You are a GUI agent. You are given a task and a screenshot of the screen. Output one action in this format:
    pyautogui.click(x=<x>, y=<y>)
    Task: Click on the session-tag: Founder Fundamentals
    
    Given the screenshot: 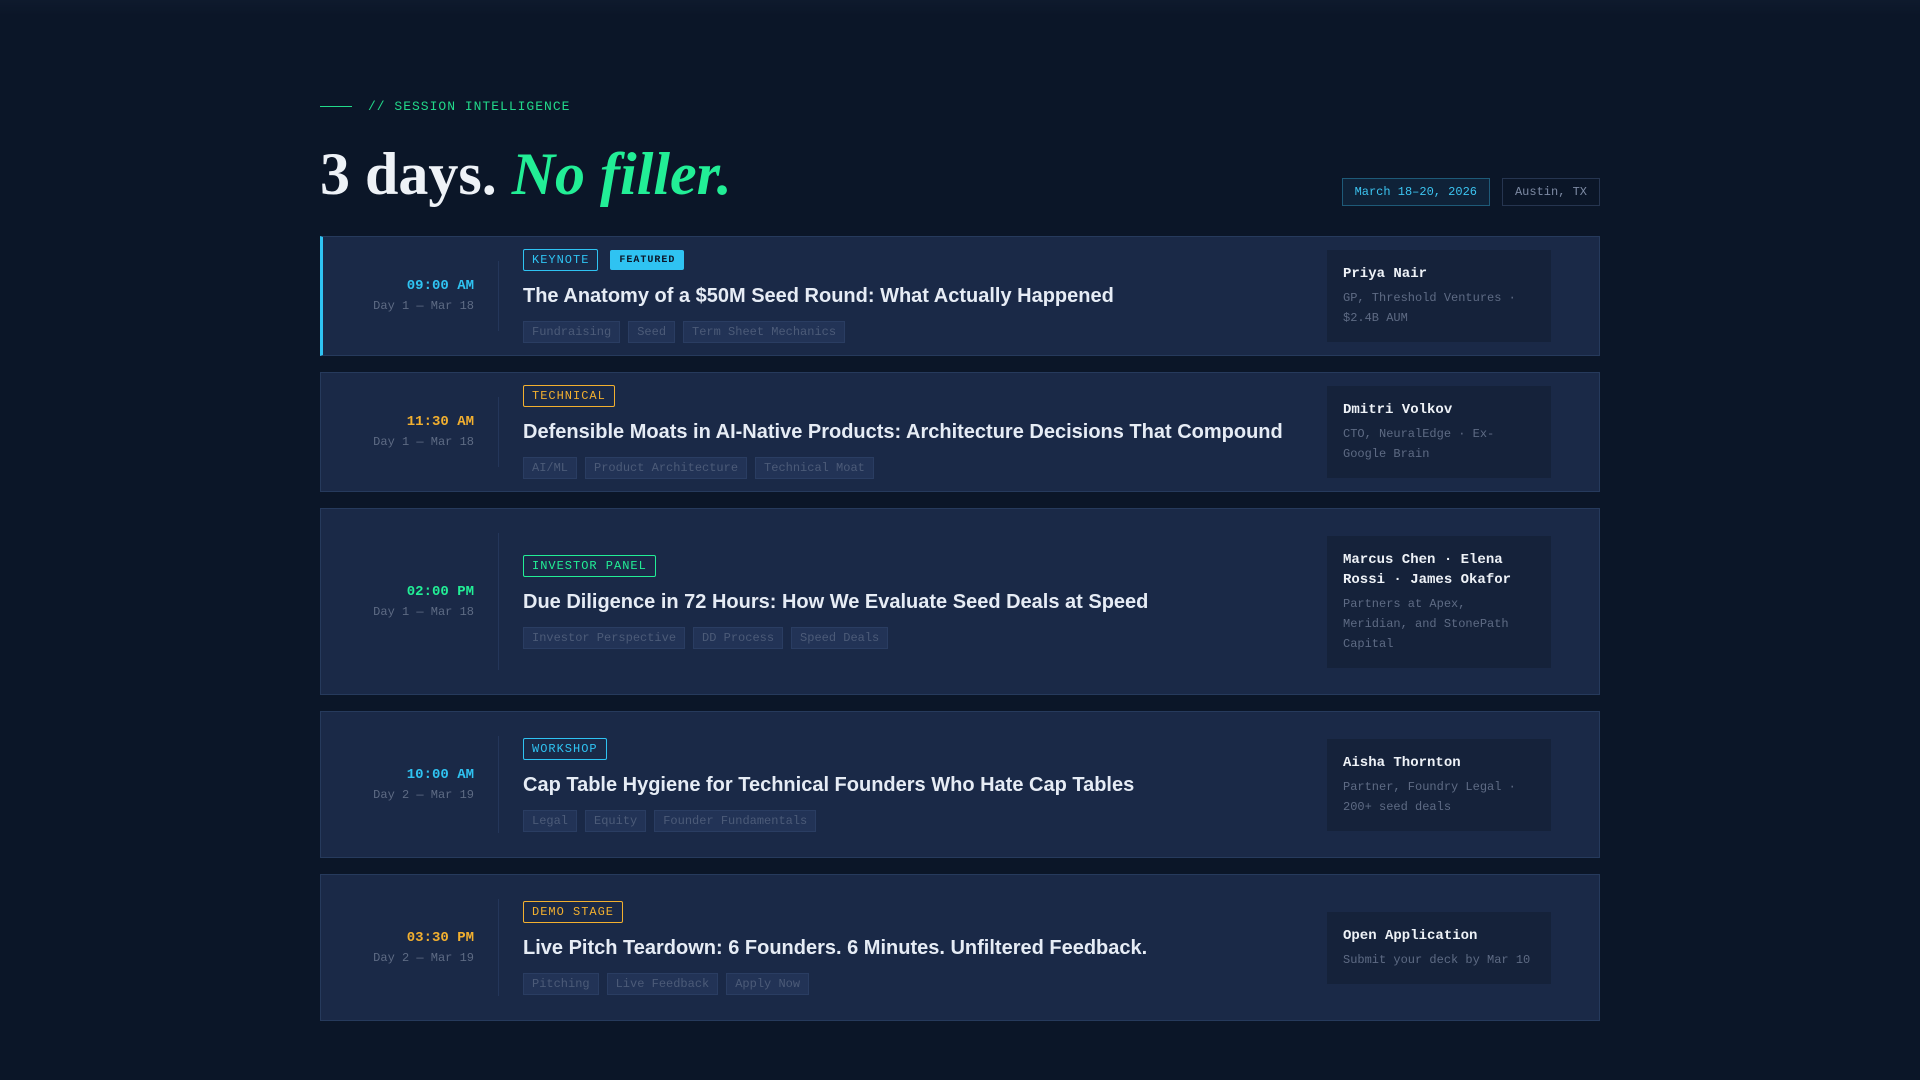 What is the action you would take?
    pyautogui.click(x=735, y=820)
    